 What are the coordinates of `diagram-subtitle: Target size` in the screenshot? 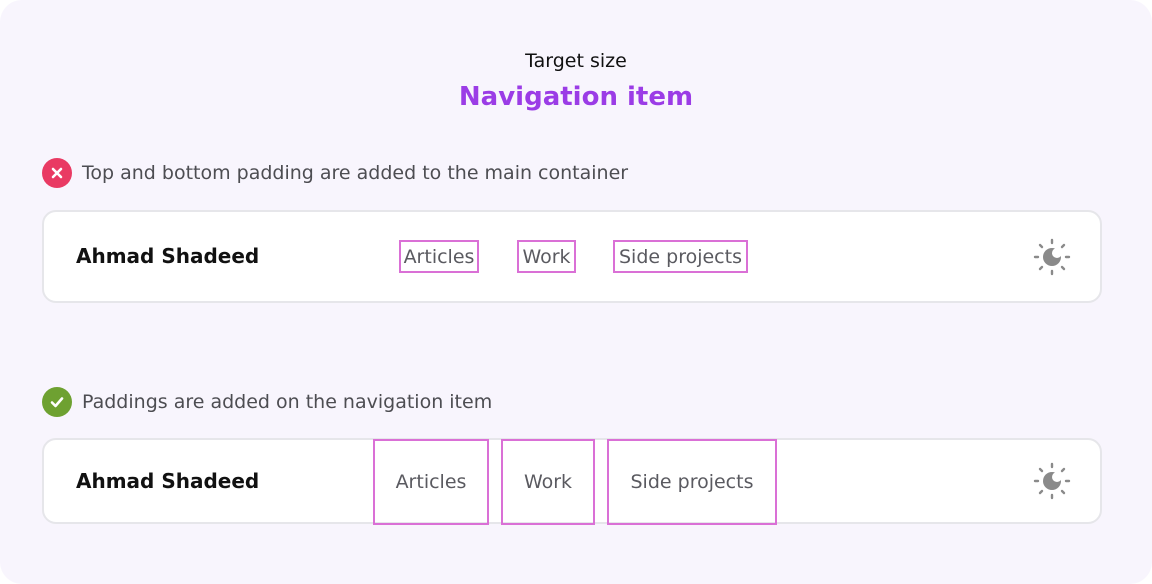 It's located at (576, 61).